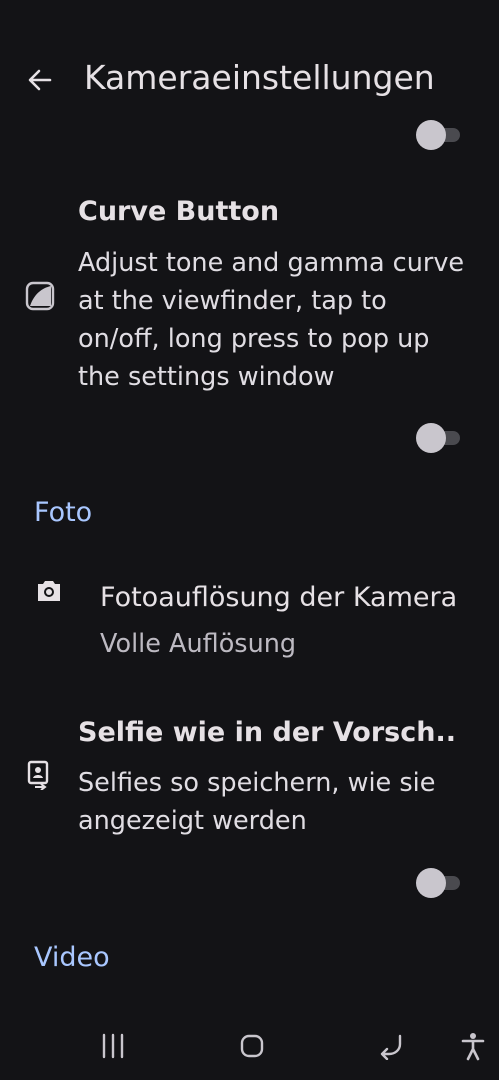 Image resolution: width=499 pixels, height=1080 pixels. I want to click on section-header-foto: Foto, so click(63, 512).